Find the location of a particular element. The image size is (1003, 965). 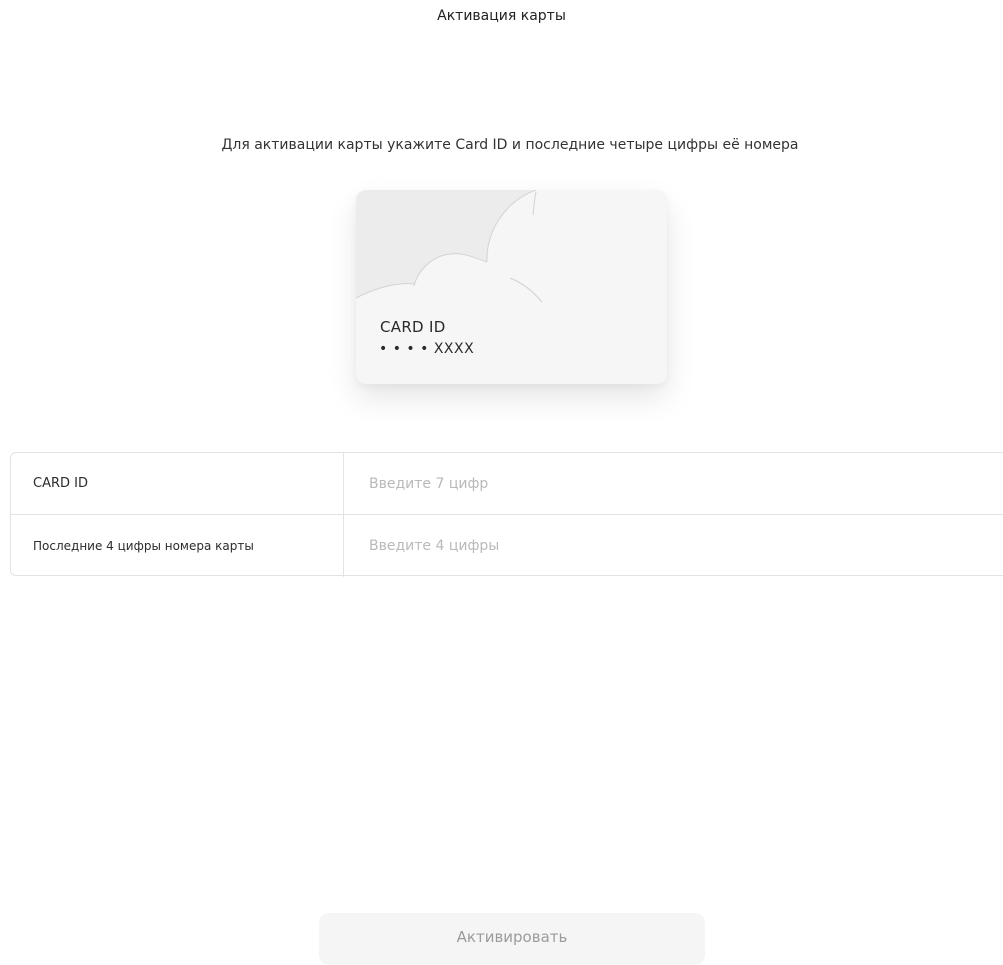

activation-form: CARD ID Последние 4 цифры номера карты is located at coordinates (506, 514).